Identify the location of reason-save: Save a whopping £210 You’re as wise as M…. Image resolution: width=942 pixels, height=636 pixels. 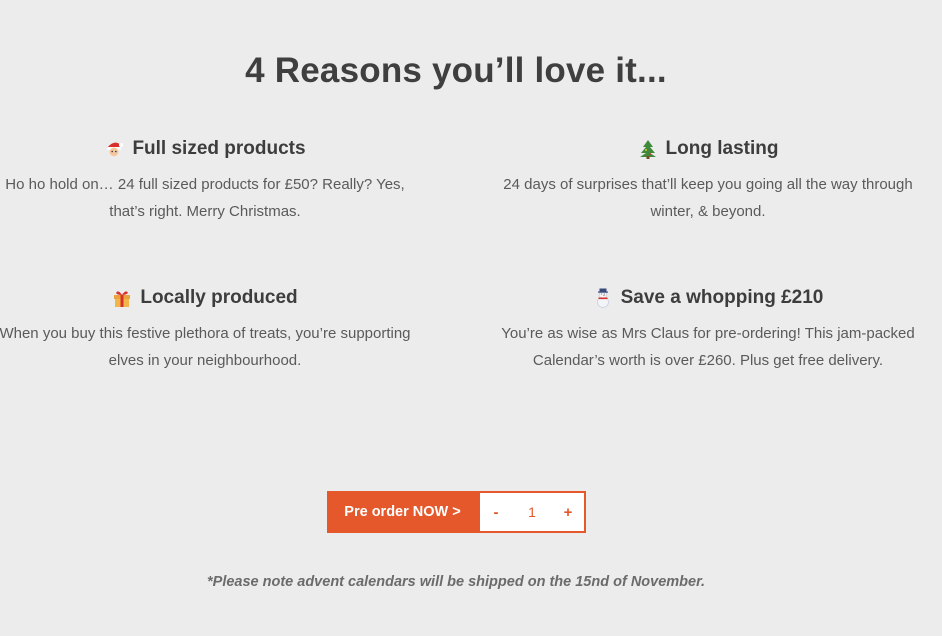
(708, 330).